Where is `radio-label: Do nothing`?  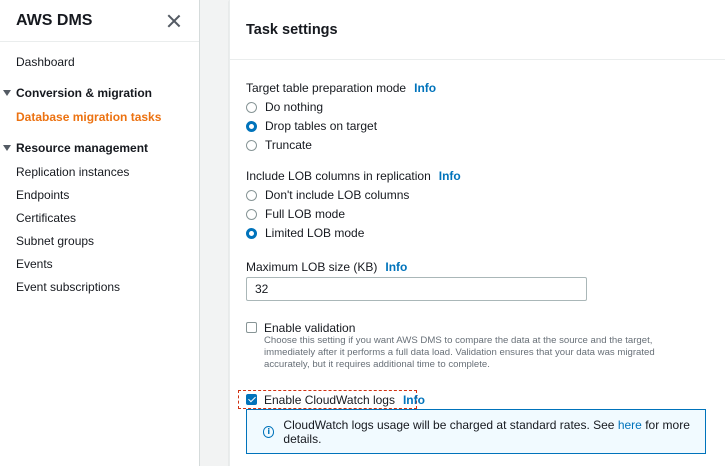 radio-label: Do nothing is located at coordinates (294, 107).